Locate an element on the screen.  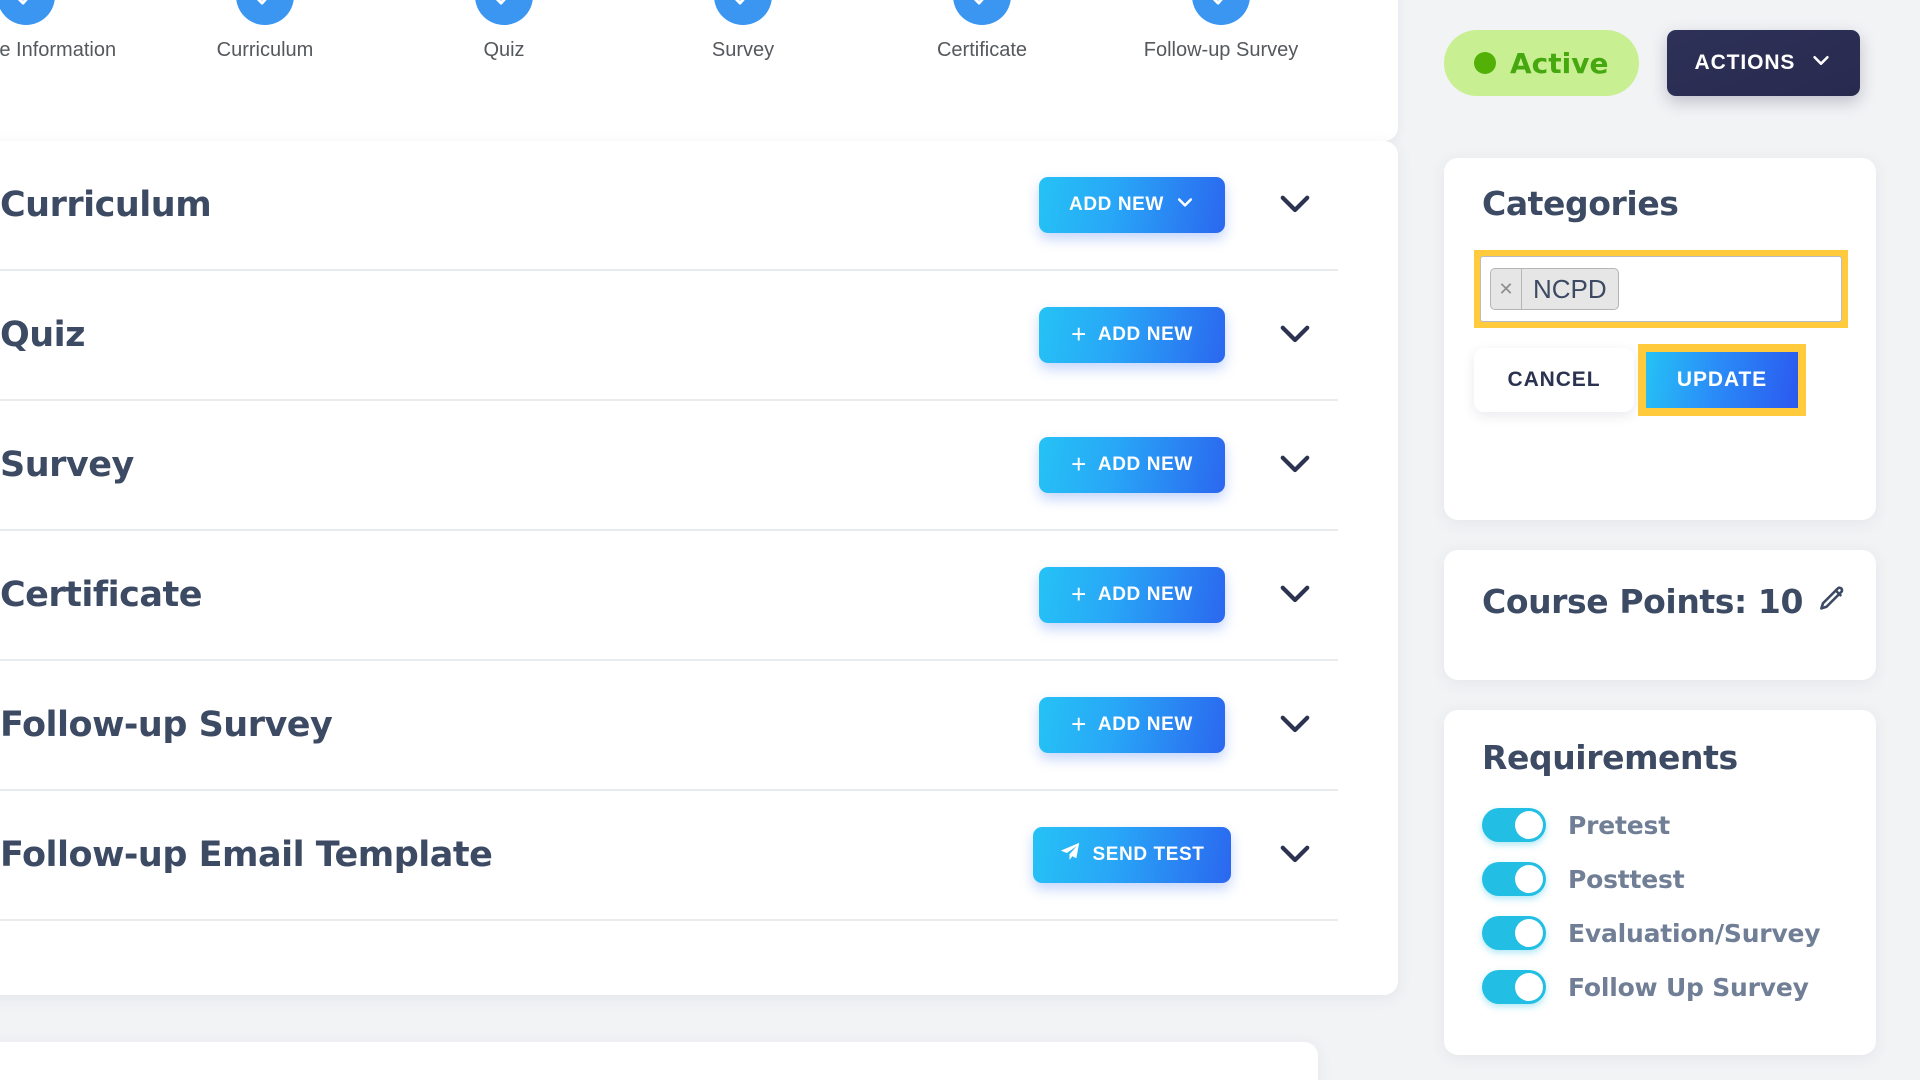
actions-button: ACTIONS is located at coordinates (1763, 63).